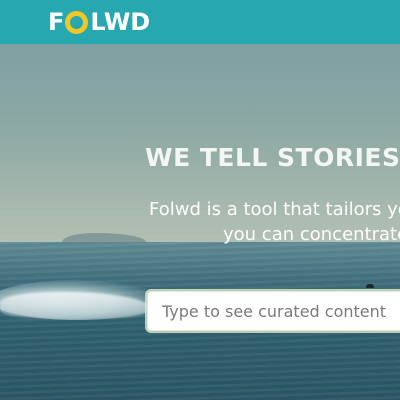  What do you see at coordinates (77, 22) in the screenshot?
I see `logo-ring-icon` at bounding box center [77, 22].